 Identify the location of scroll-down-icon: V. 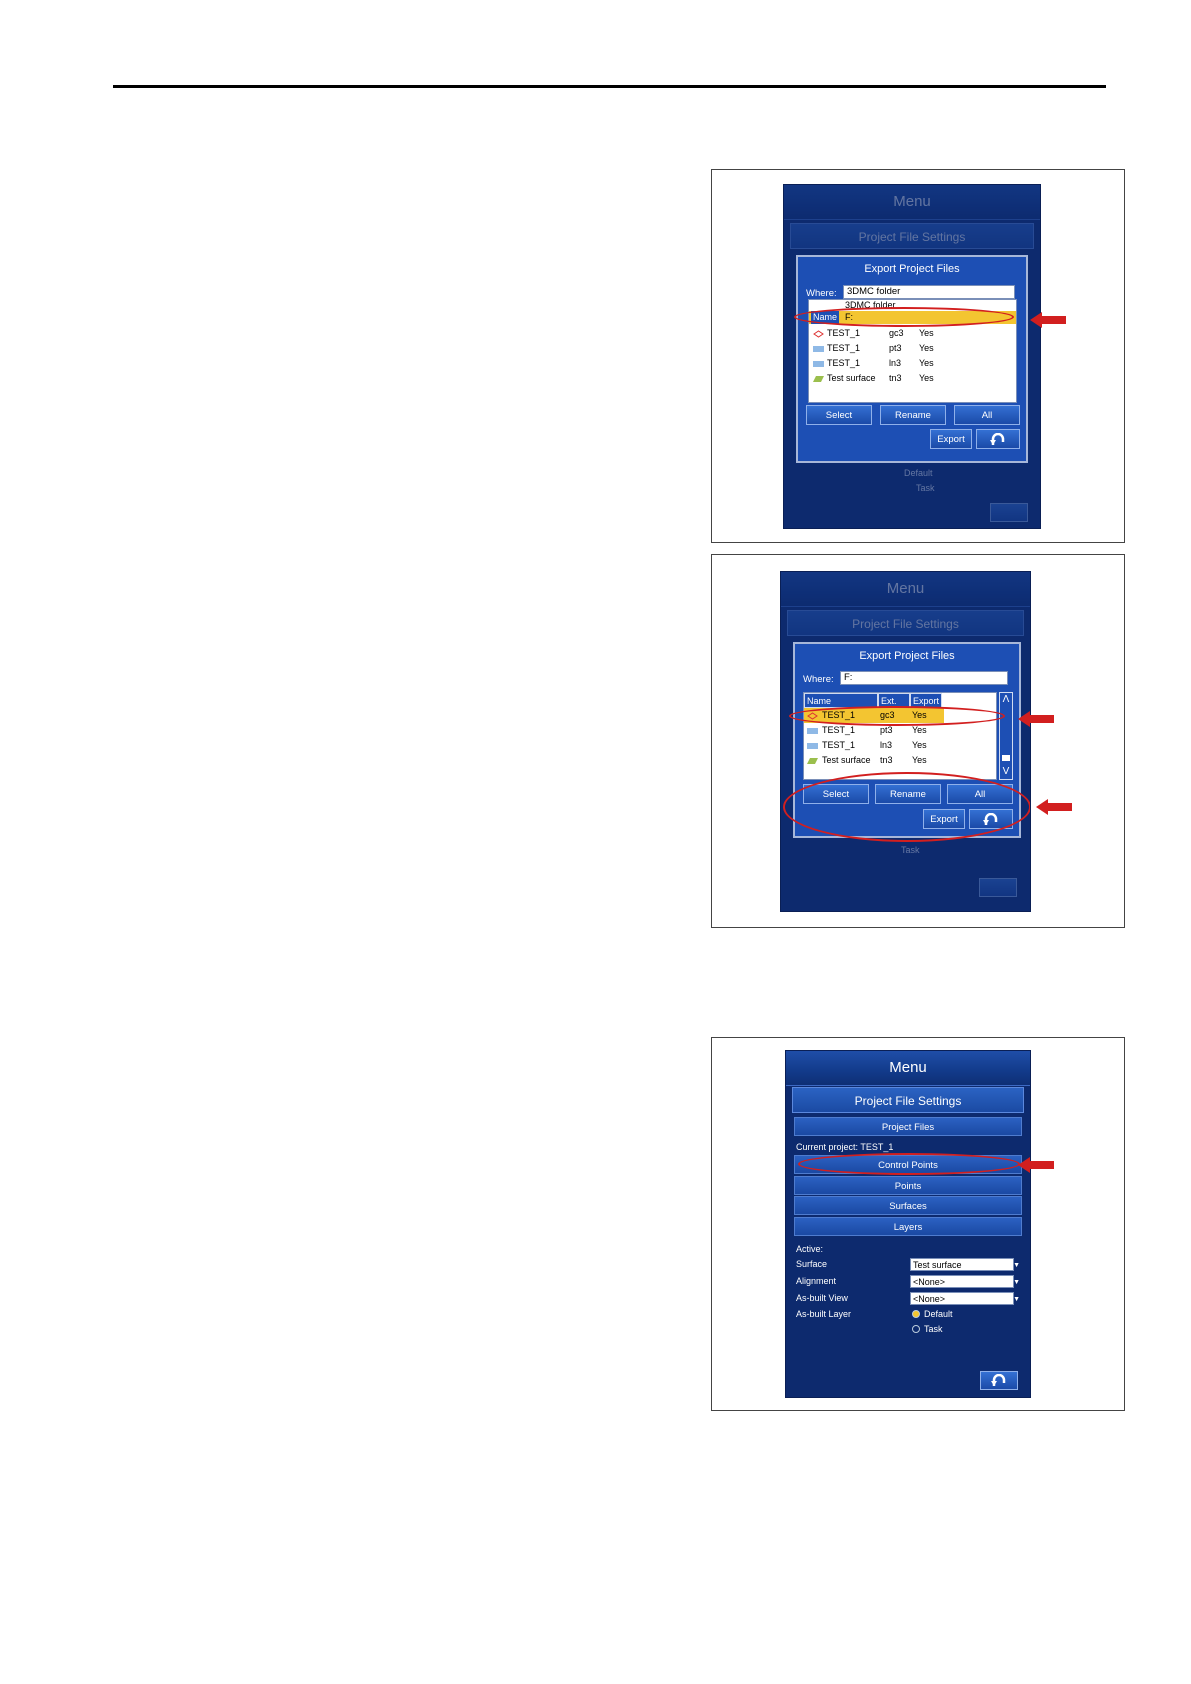
(1006, 772).